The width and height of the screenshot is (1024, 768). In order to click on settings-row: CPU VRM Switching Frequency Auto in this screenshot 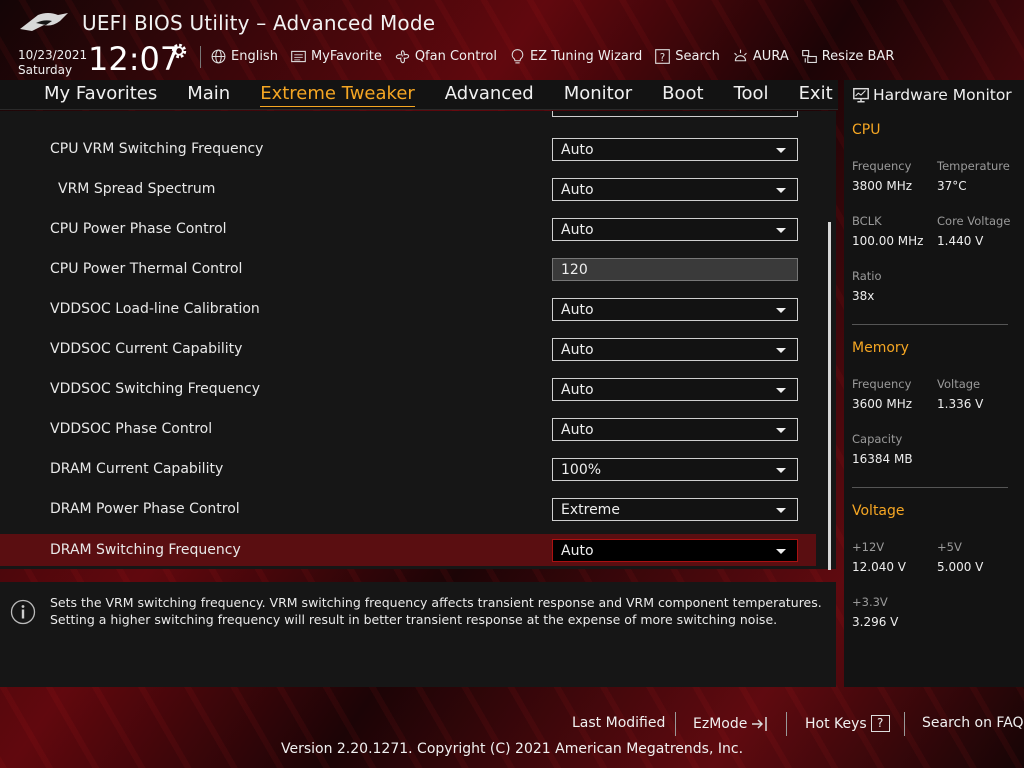, I will do `click(408, 149)`.